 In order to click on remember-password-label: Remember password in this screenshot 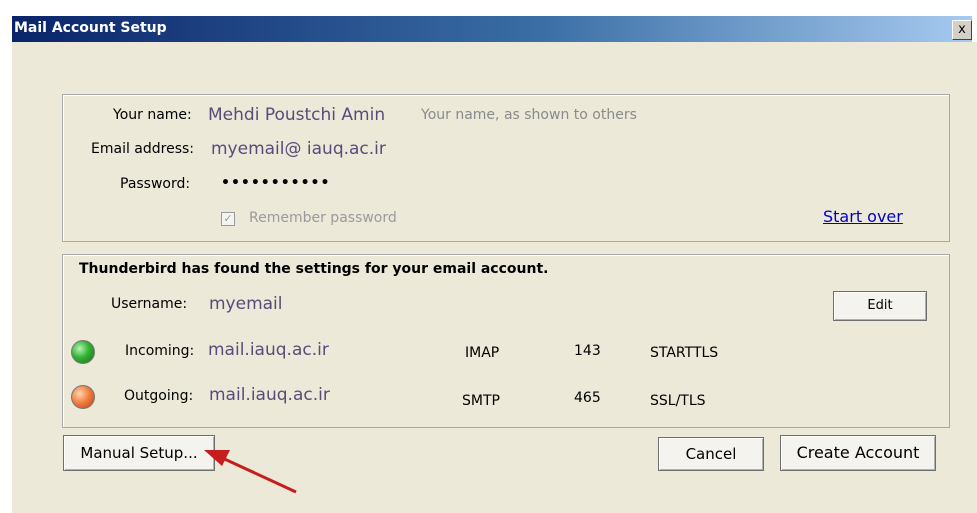, I will do `click(323, 218)`.